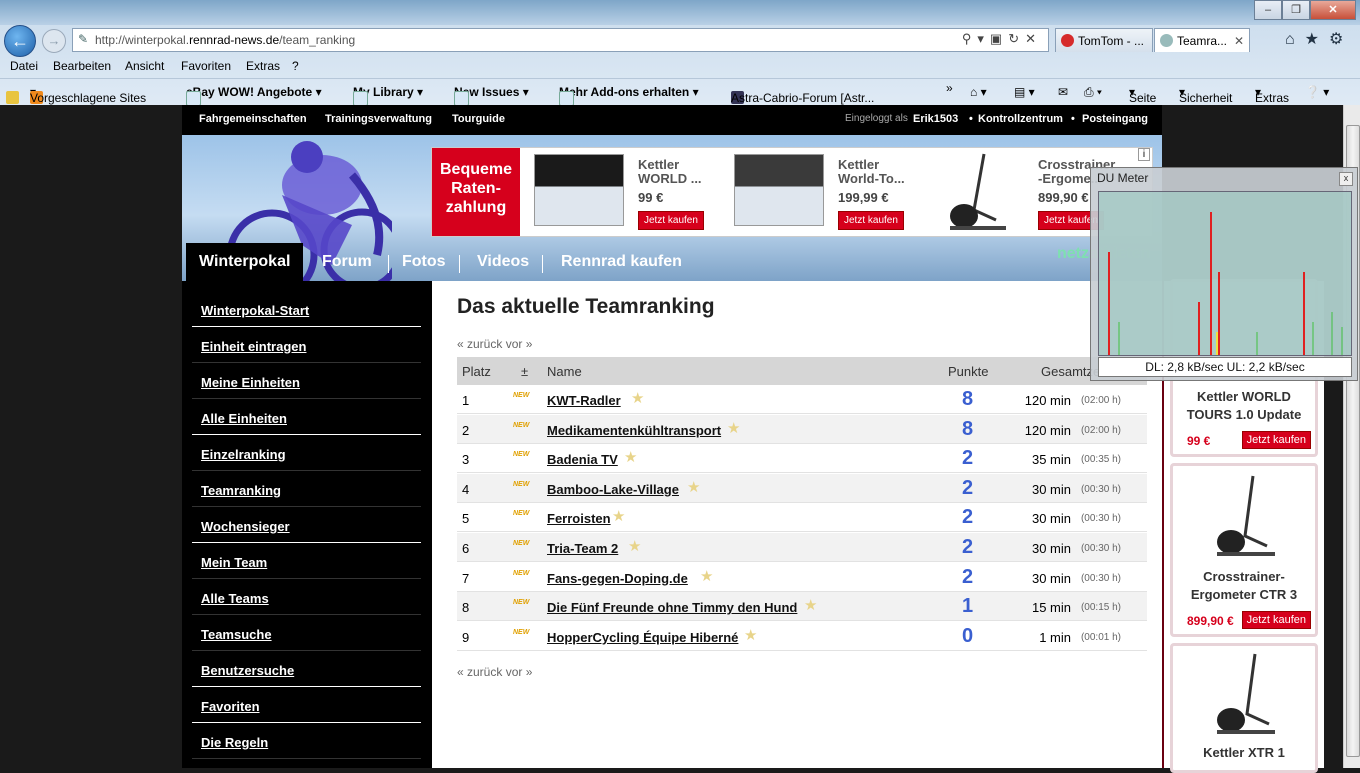  I want to click on maximize-button: ❐, so click(1296, 10).